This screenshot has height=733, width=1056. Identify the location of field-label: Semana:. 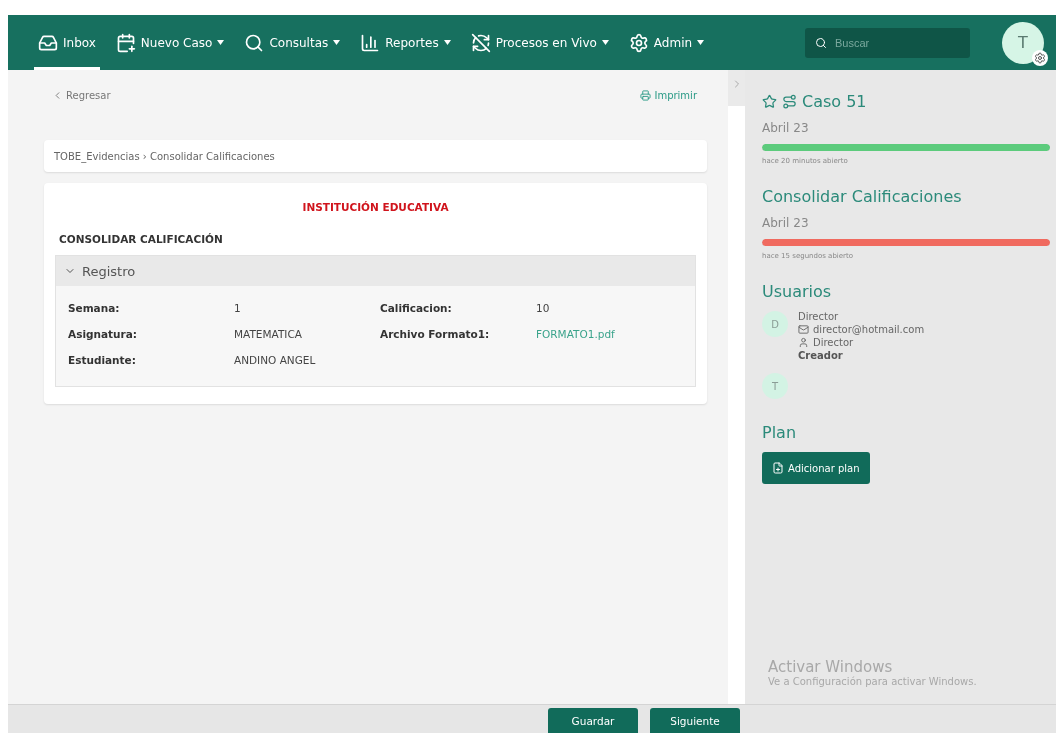
(94, 308).